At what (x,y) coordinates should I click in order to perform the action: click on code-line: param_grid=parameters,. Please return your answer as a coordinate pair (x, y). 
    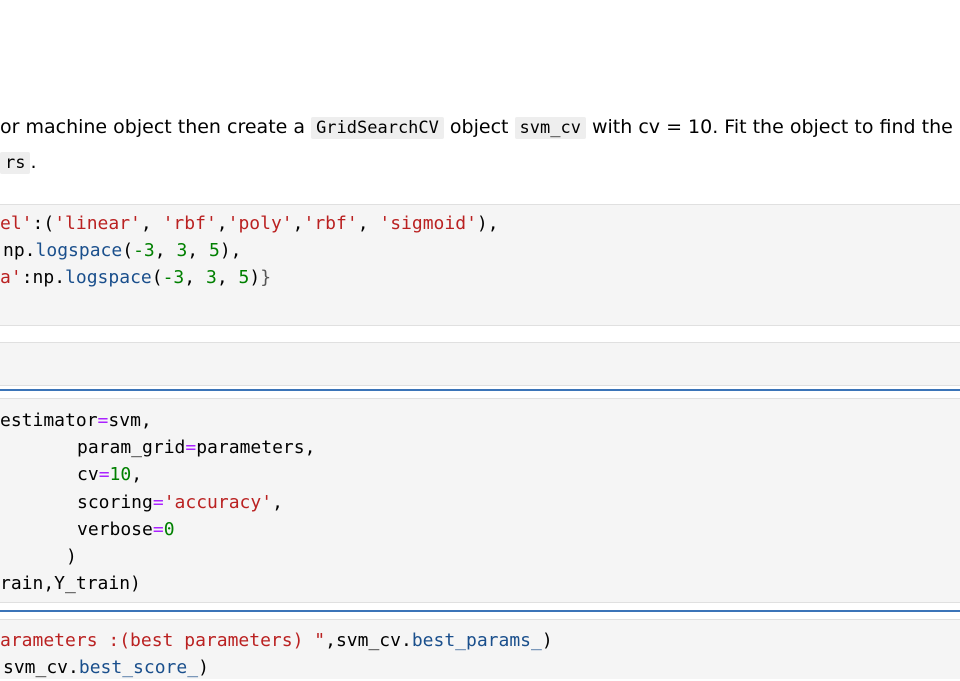
    Looking at the image, I should click on (196, 447).